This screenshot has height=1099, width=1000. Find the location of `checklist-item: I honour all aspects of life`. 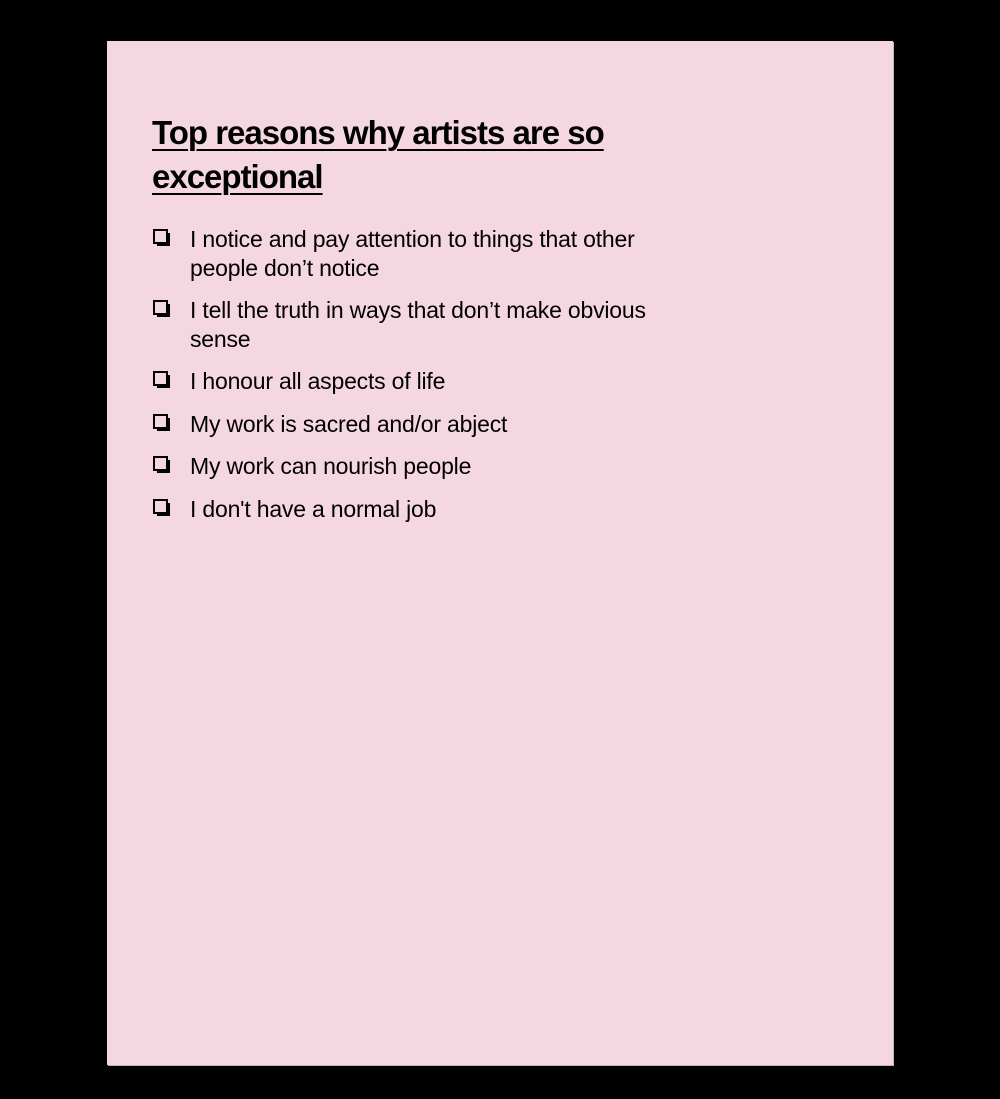

checklist-item: I honour all aspects of life is located at coordinates (412, 381).